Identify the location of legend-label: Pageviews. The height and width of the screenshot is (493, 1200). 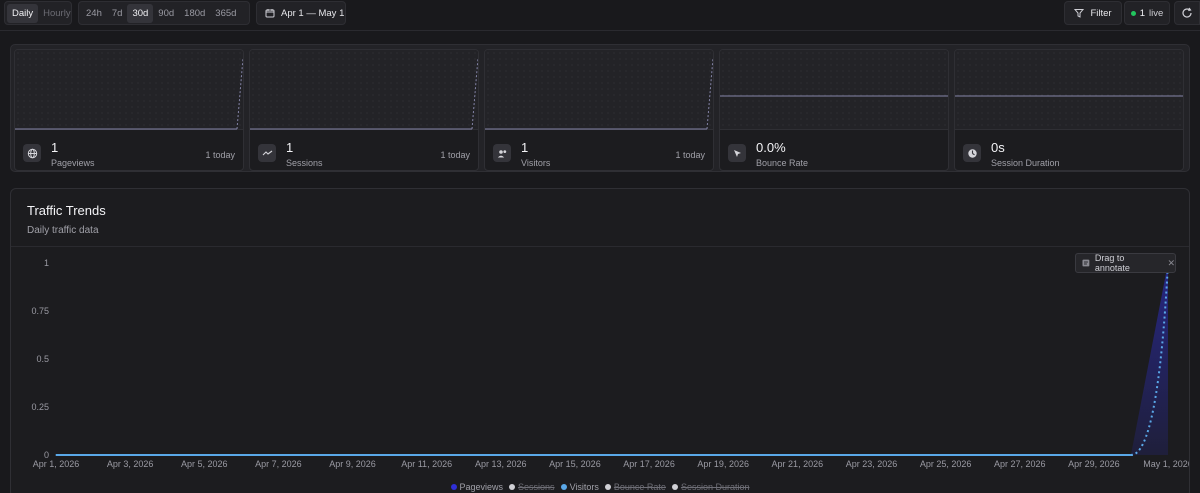
(481, 487).